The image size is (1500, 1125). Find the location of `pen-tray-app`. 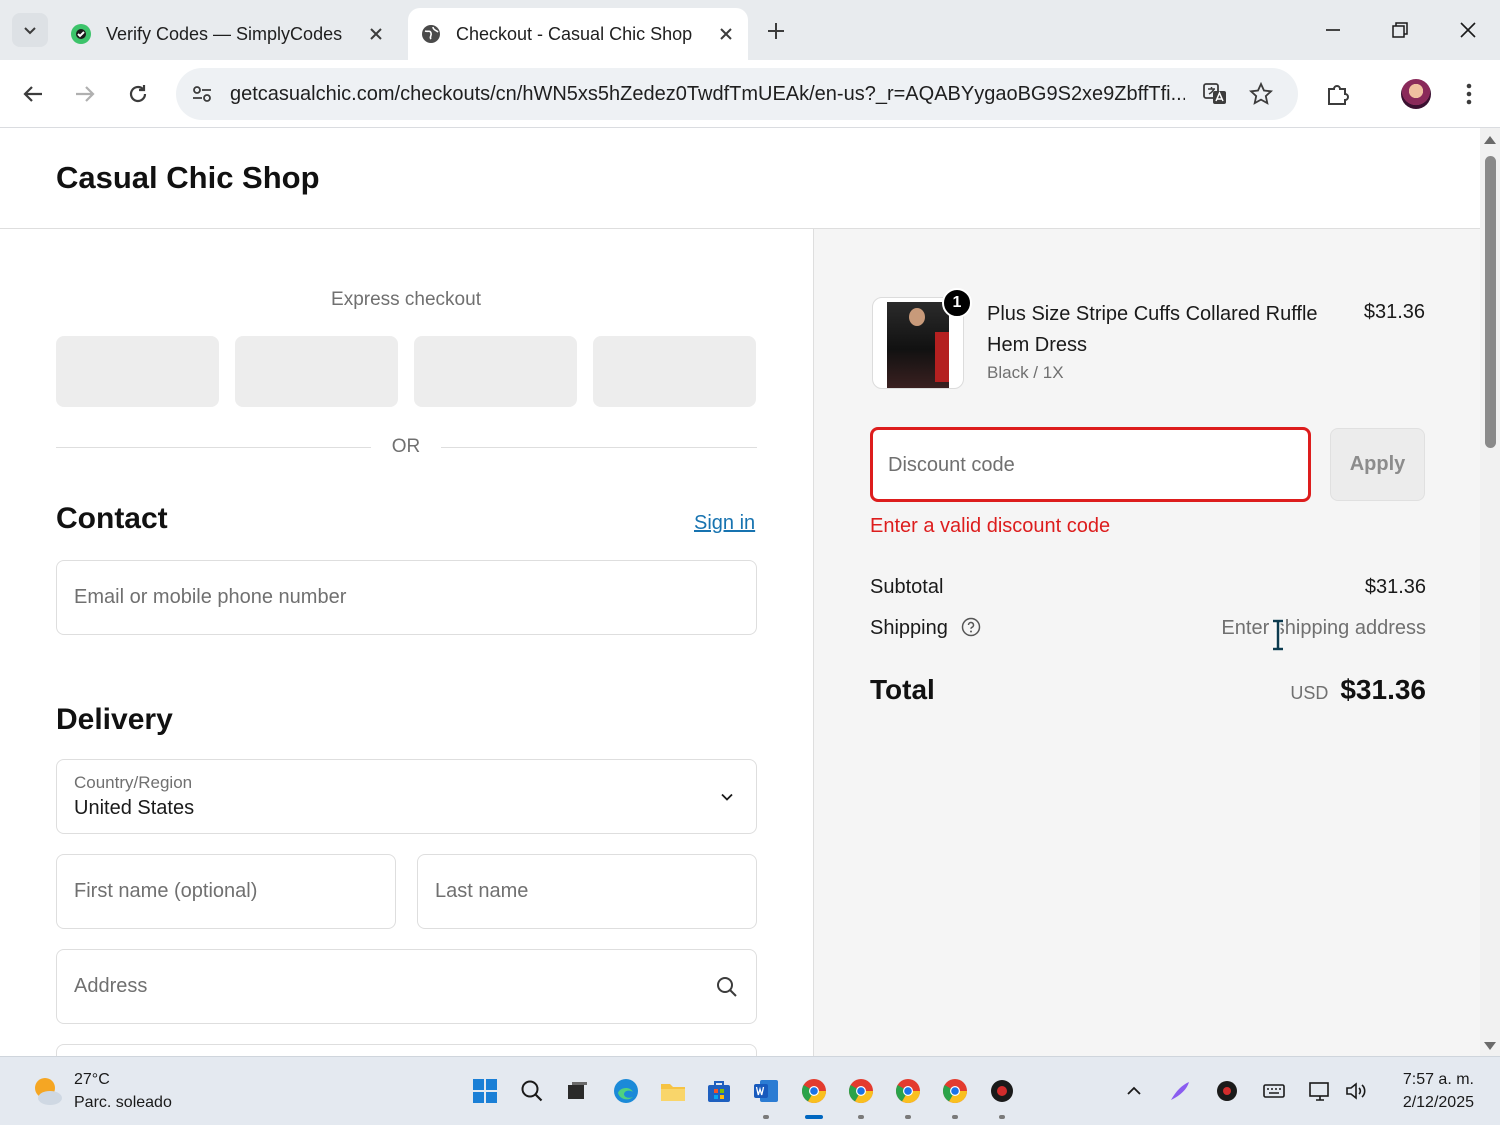

pen-tray-app is located at coordinates (1180, 1091).